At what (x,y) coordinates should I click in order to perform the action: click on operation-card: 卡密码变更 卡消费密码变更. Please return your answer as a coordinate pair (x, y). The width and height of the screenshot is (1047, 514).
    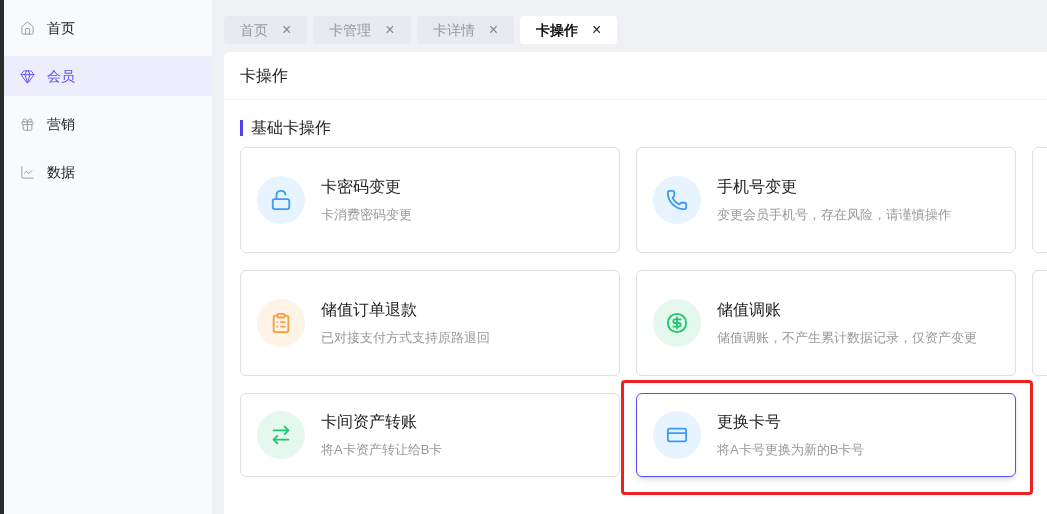
    Looking at the image, I should click on (430, 200).